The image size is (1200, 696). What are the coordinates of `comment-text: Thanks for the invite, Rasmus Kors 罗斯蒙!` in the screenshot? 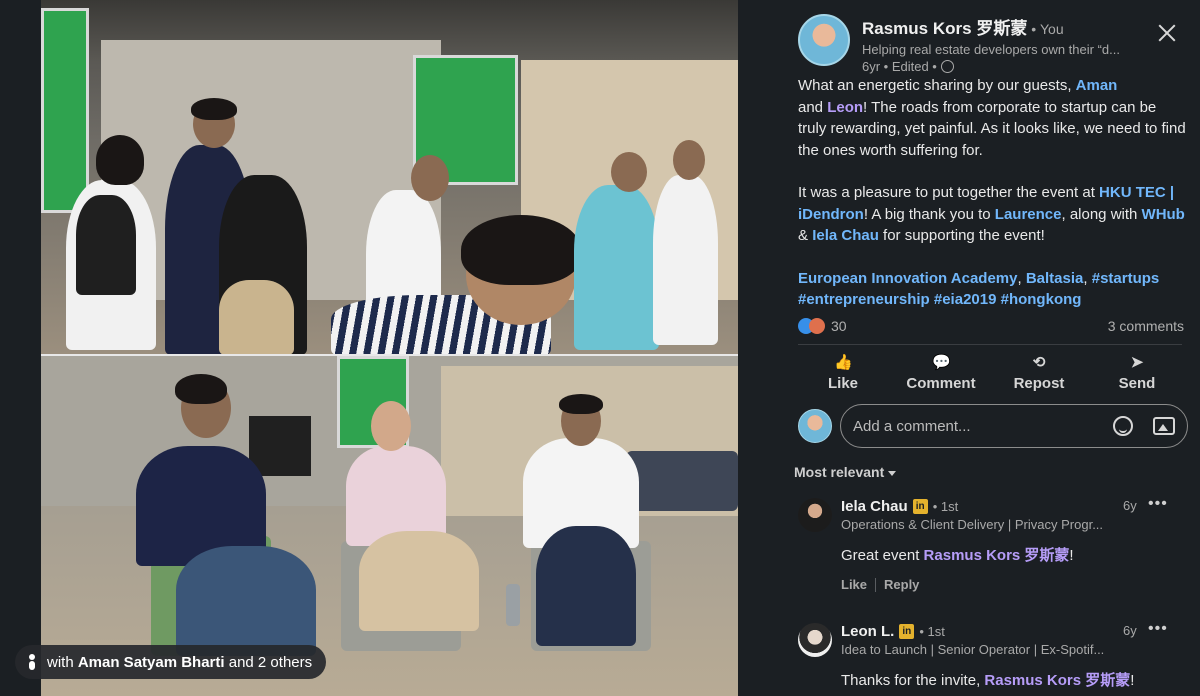 It's located at (987, 679).